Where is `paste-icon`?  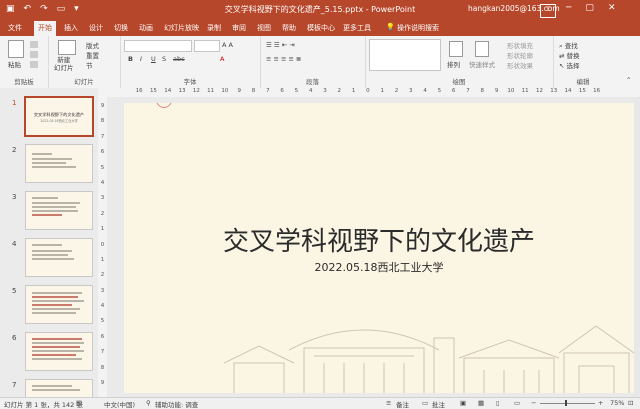
paste-icon is located at coordinates (16, 49).